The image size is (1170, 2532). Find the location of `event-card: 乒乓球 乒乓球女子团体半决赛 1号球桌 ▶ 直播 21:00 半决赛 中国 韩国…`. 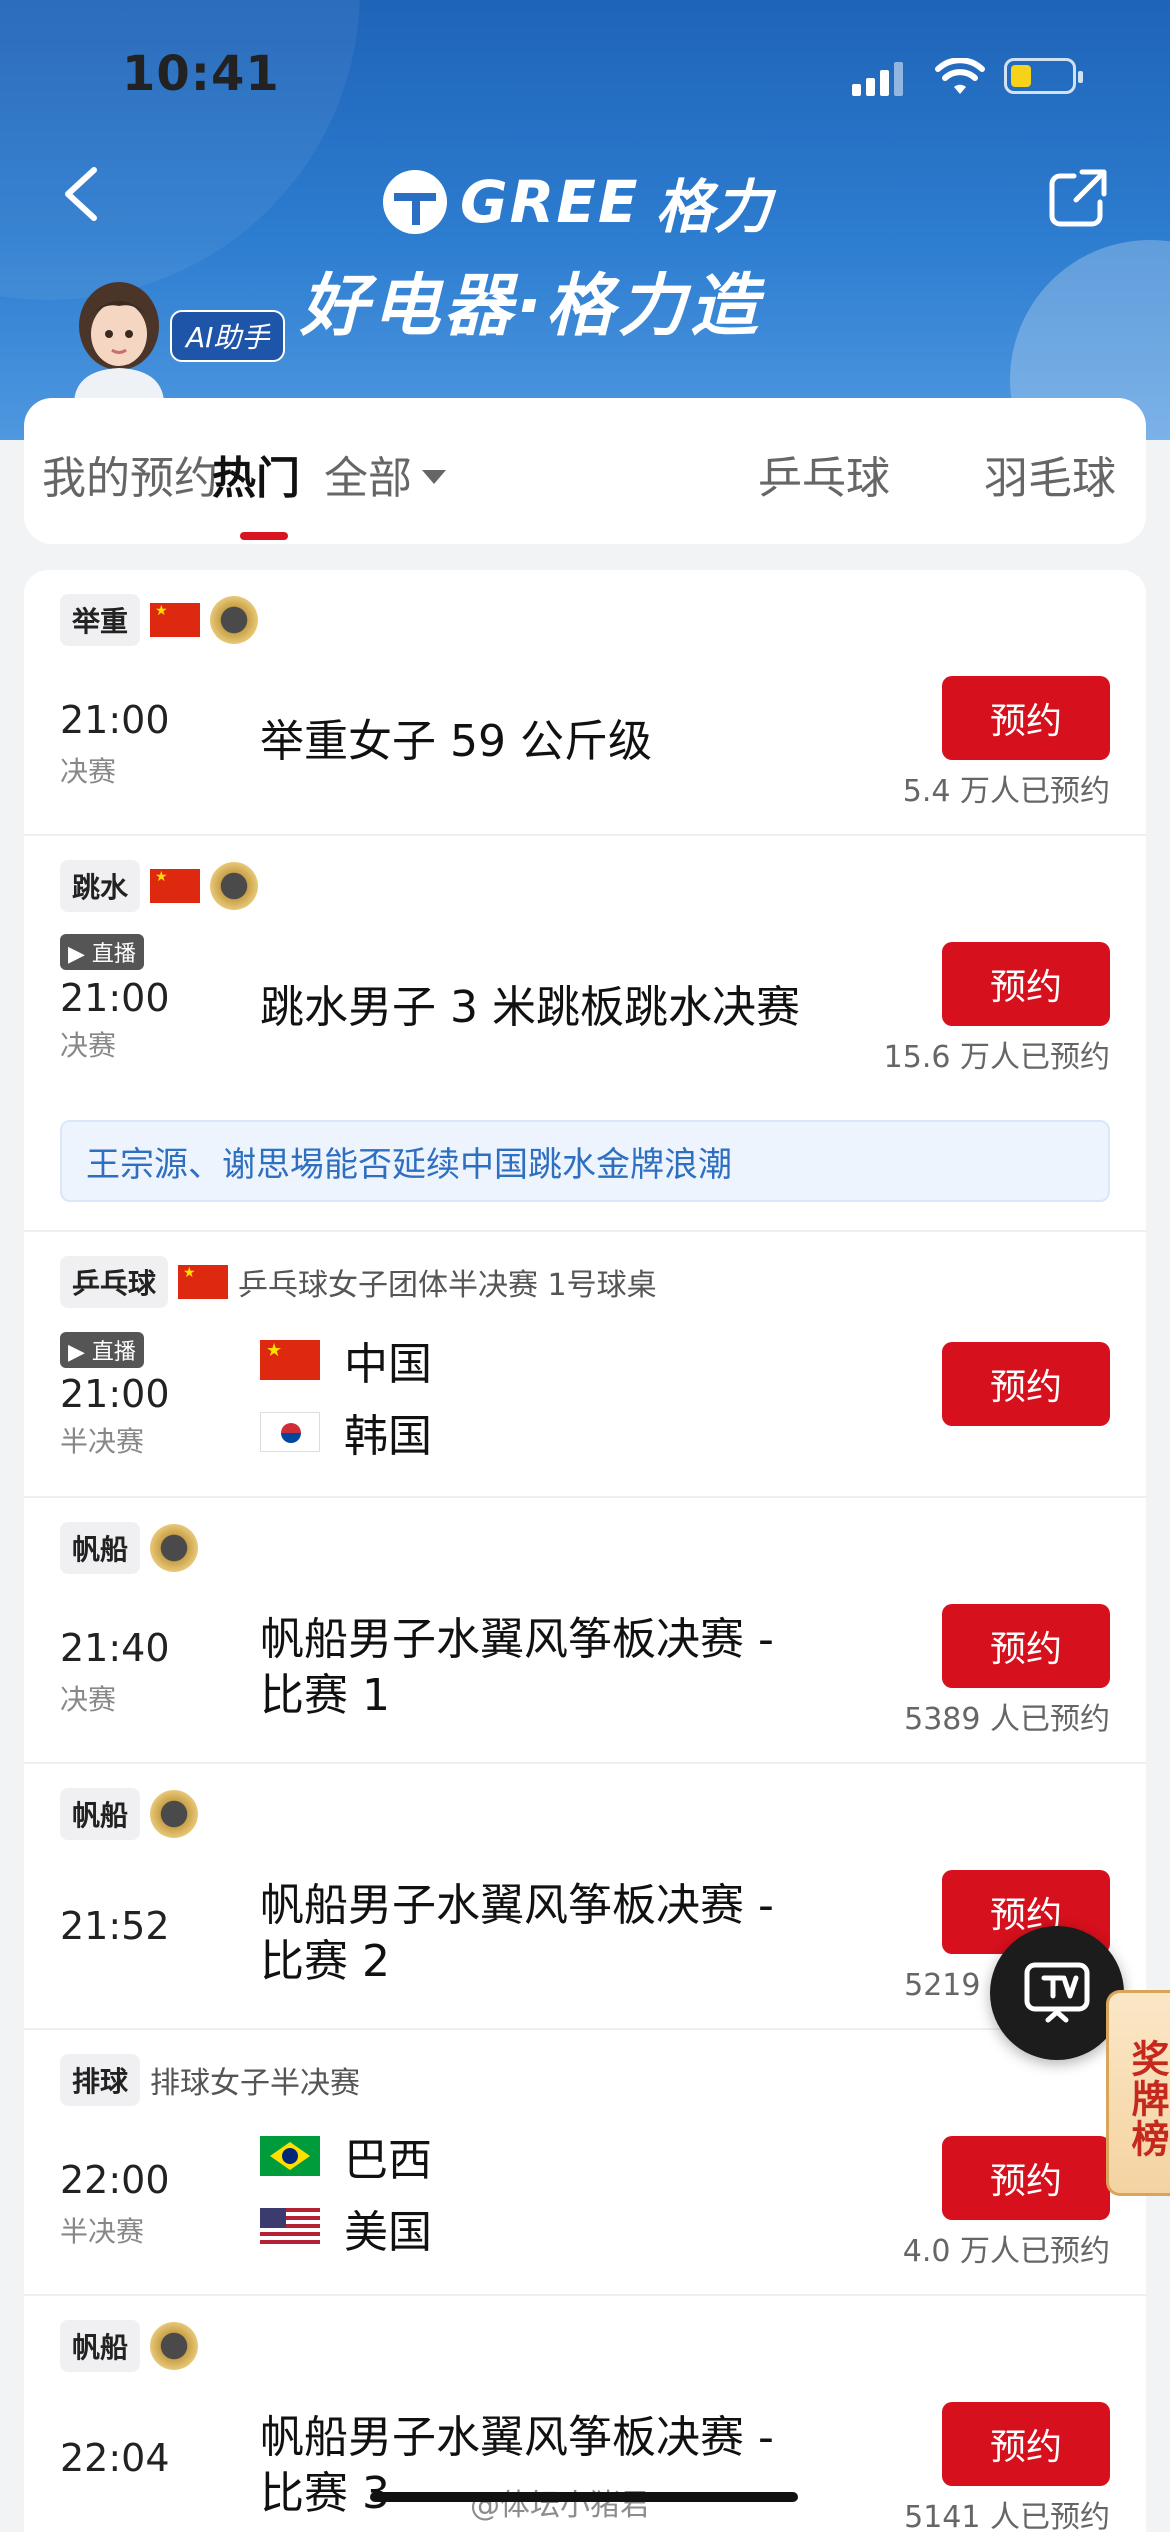

event-card: 乒乓球 乒乓球女子团体半决赛 1号球桌 ▶ 直播 21:00 半决赛 中国 韩国… is located at coordinates (585, 1365).